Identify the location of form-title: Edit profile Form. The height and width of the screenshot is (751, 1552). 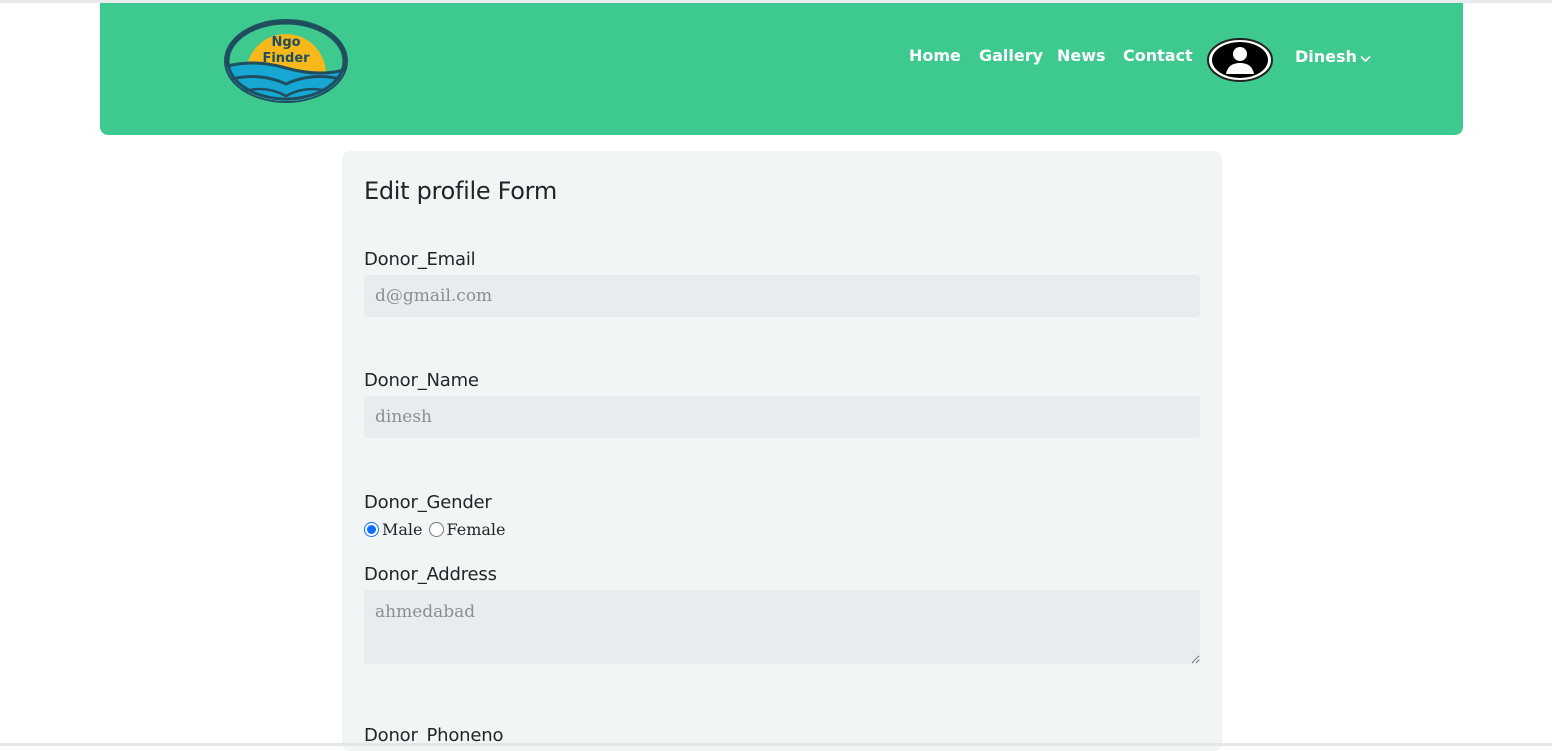
(460, 191).